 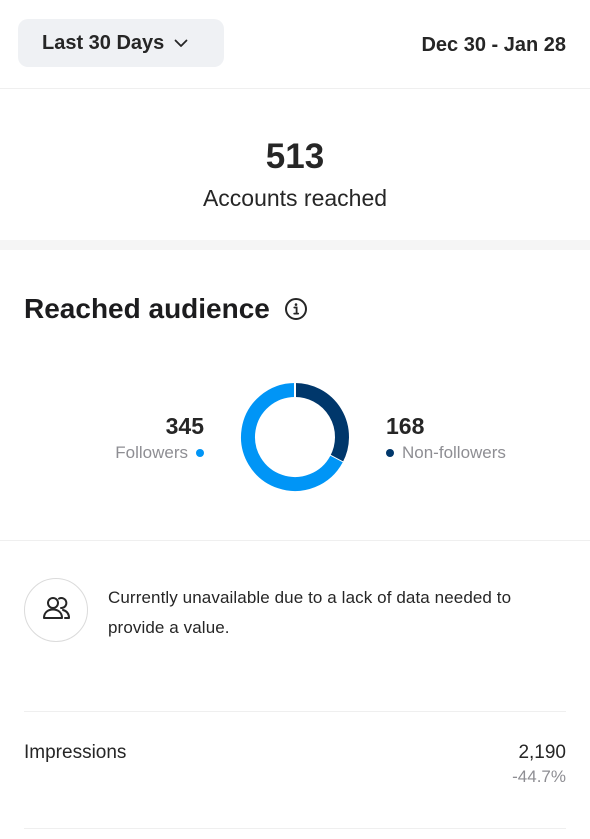 What do you see at coordinates (151, 452) in the screenshot?
I see `followers-label: Followers` at bounding box center [151, 452].